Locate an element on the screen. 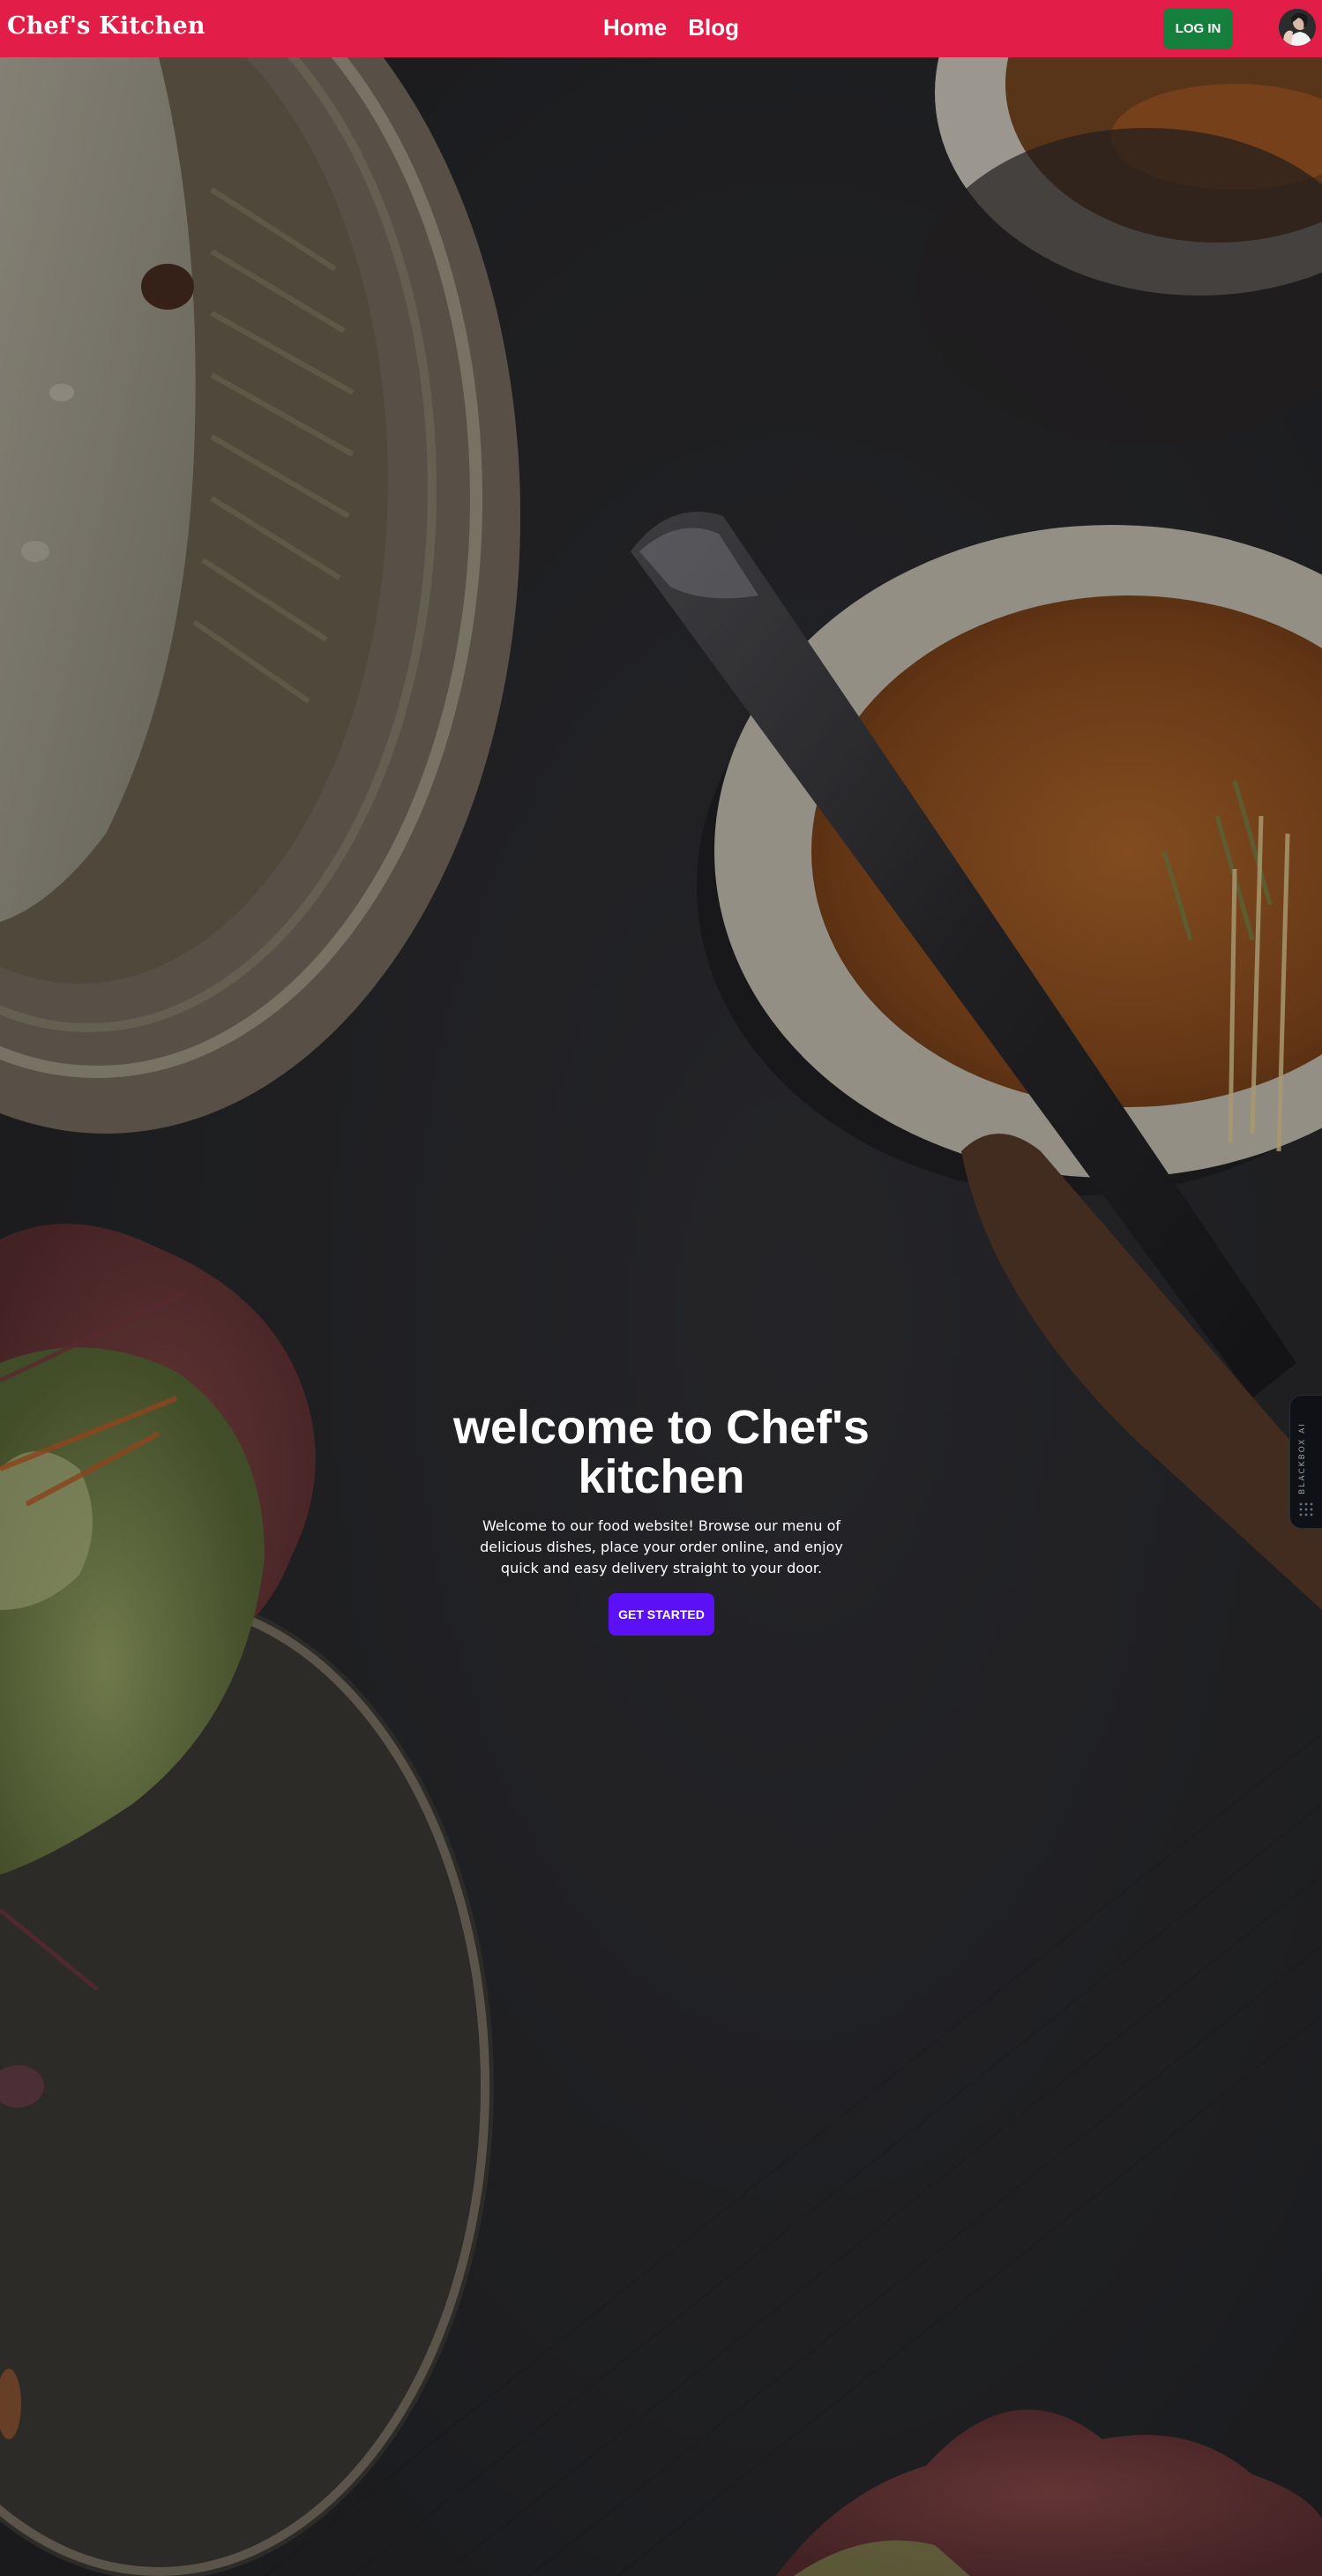 Image resolution: width=1322 pixels, height=2576 pixels. nav-link-home: Home is located at coordinates (635, 28).